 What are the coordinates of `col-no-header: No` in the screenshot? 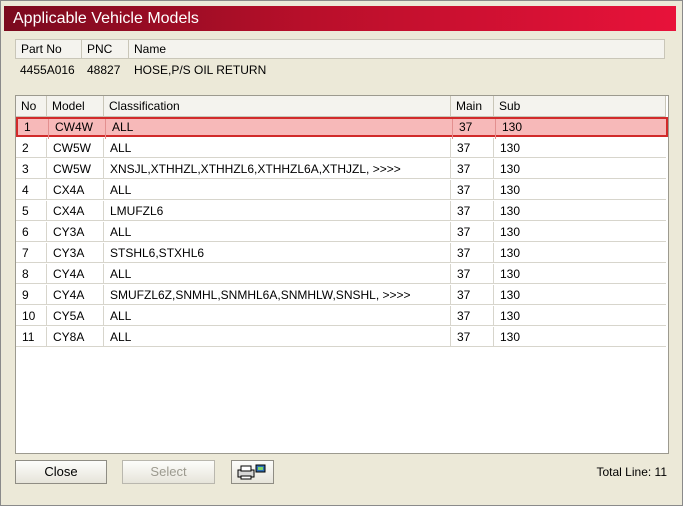 It's located at (31, 106).